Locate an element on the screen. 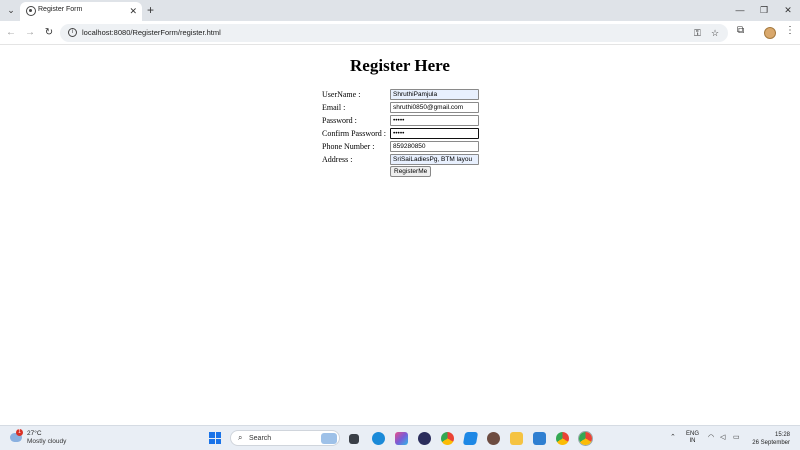 The height and width of the screenshot is (450, 800). clock-time: 15:28 is located at coordinates (782, 435).